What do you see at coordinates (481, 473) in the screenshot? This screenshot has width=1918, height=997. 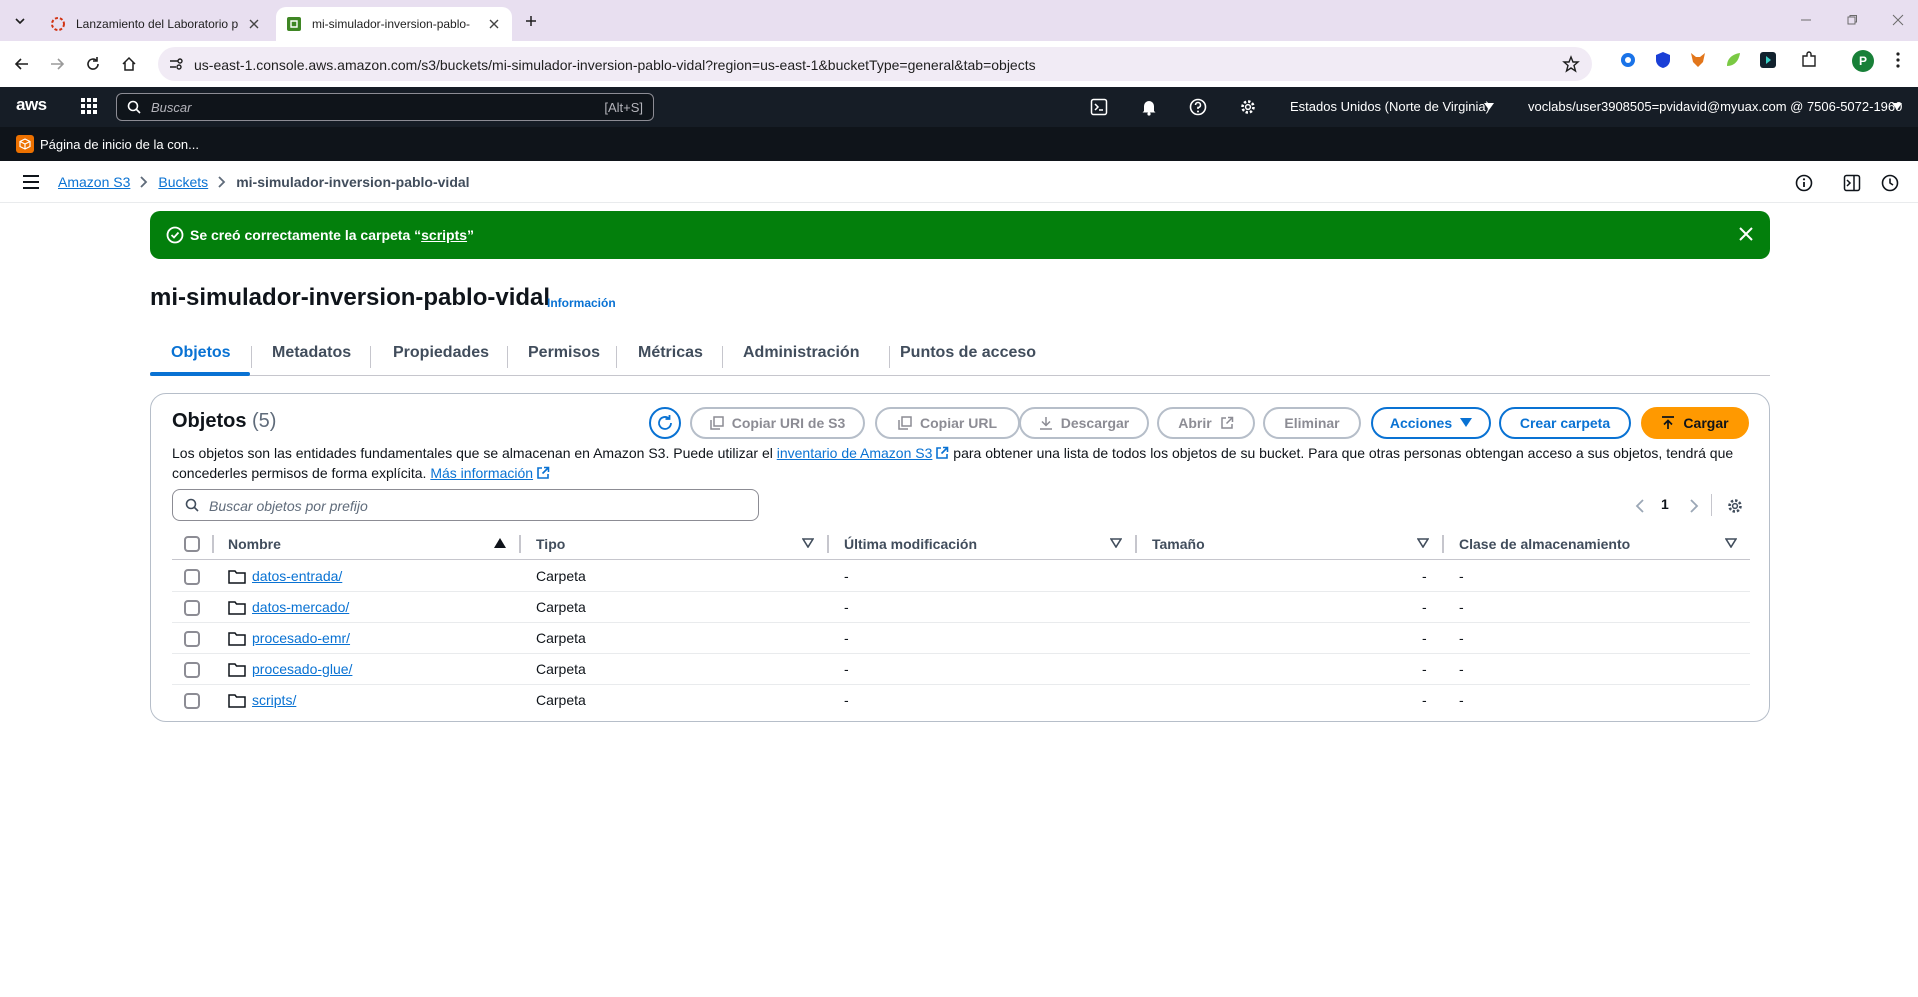 I see `learn-more-link: Más información` at bounding box center [481, 473].